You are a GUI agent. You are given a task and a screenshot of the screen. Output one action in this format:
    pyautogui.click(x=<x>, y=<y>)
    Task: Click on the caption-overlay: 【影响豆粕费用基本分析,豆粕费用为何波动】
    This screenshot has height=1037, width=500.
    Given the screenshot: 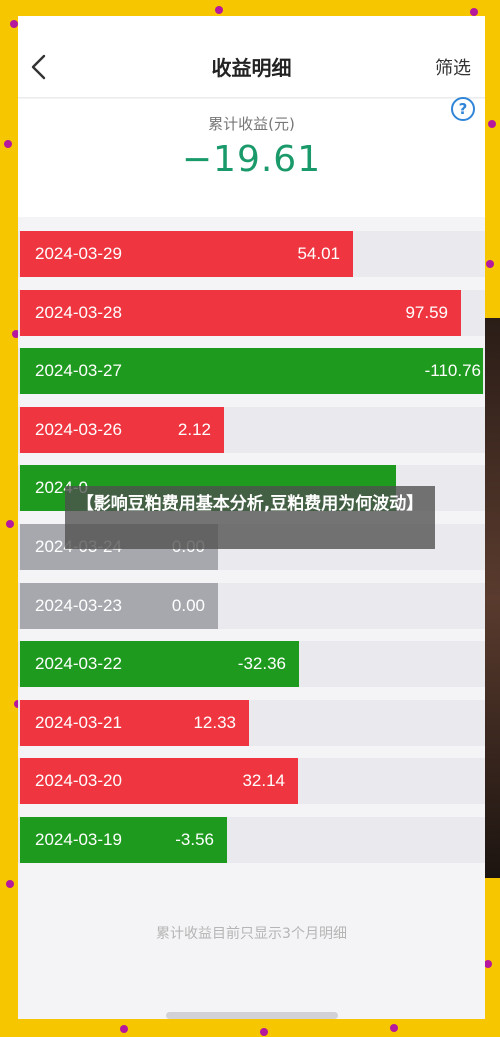 What is the action you would take?
    pyautogui.click(x=250, y=517)
    